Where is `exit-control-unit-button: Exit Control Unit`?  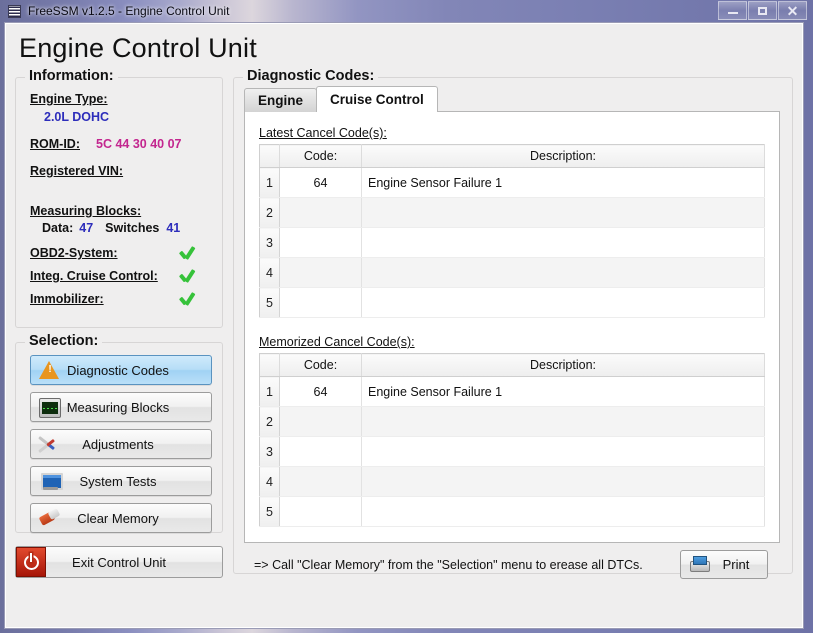 exit-control-unit-button: Exit Control Unit is located at coordinates (119, 562).